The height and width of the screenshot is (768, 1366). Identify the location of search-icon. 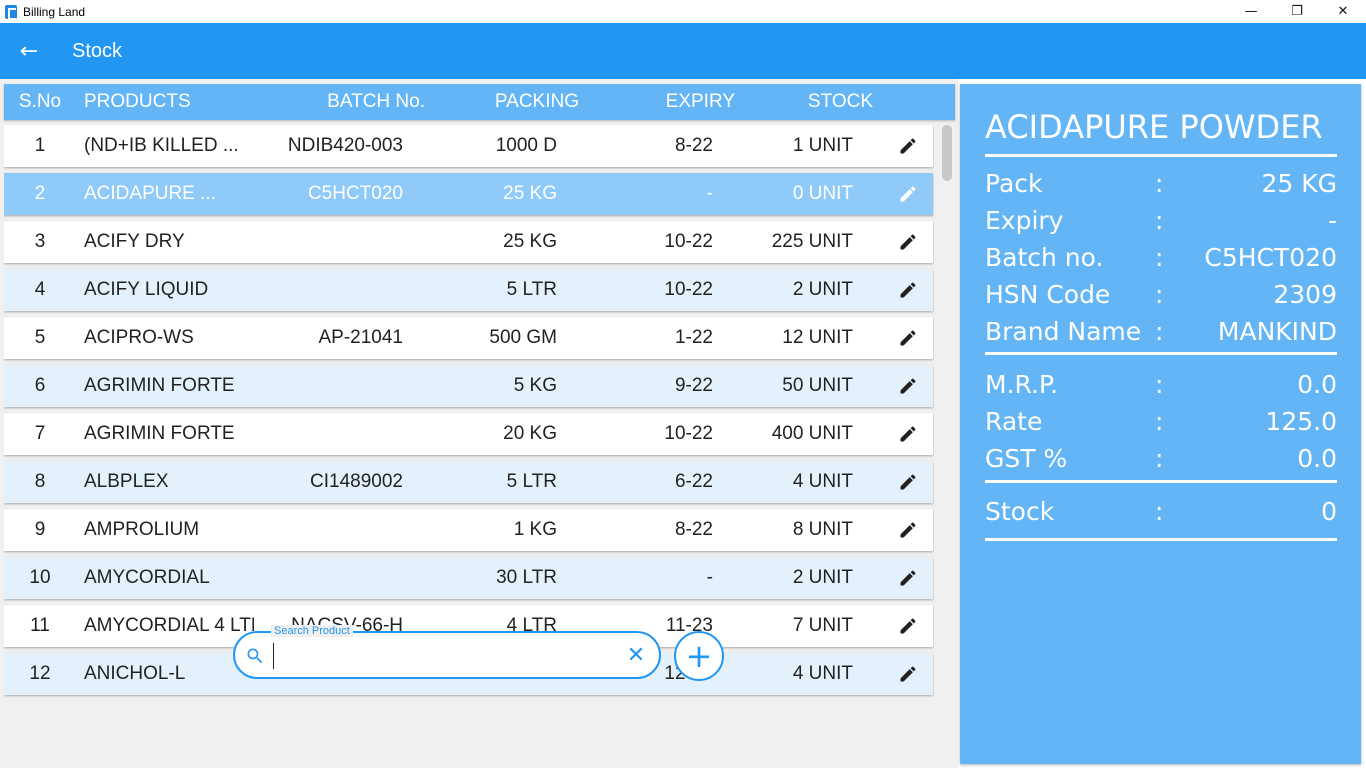
(255, 656).